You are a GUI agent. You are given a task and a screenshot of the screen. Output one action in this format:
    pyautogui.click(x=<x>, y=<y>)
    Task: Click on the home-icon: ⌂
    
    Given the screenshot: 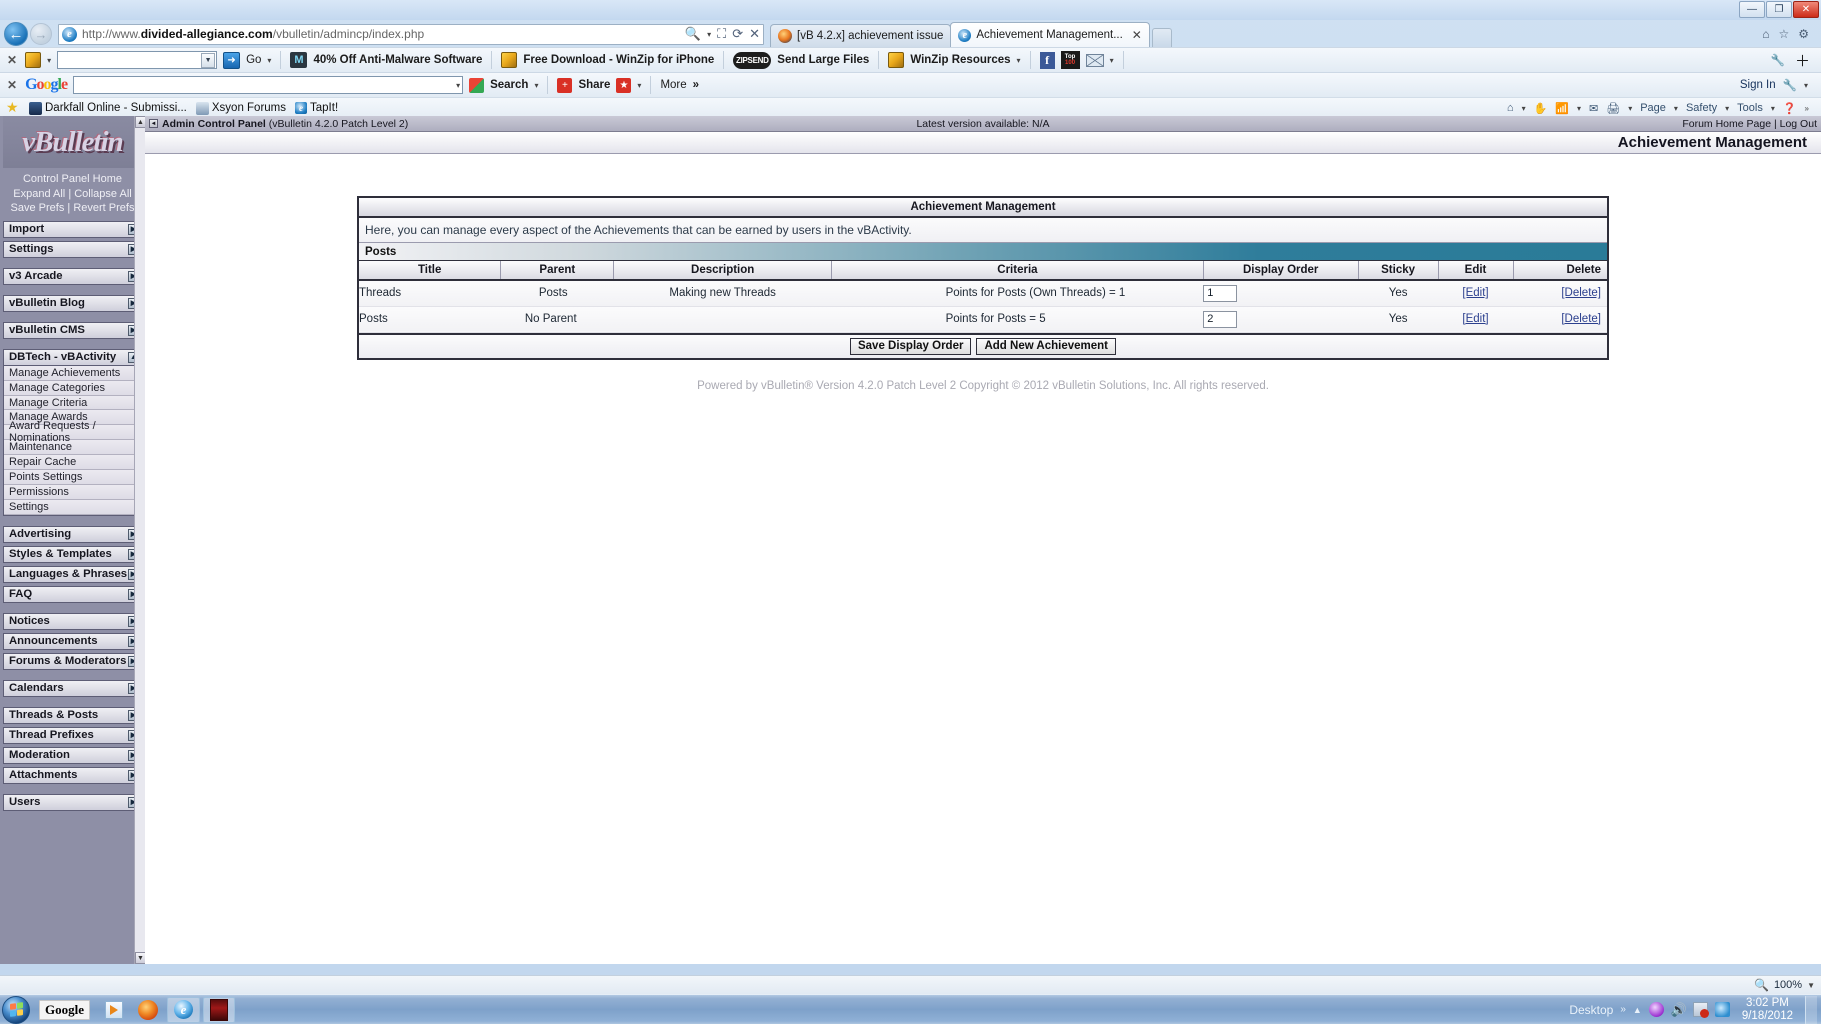 What is the action you would take?
    pyautogui.click(x=1765, y=34)
    